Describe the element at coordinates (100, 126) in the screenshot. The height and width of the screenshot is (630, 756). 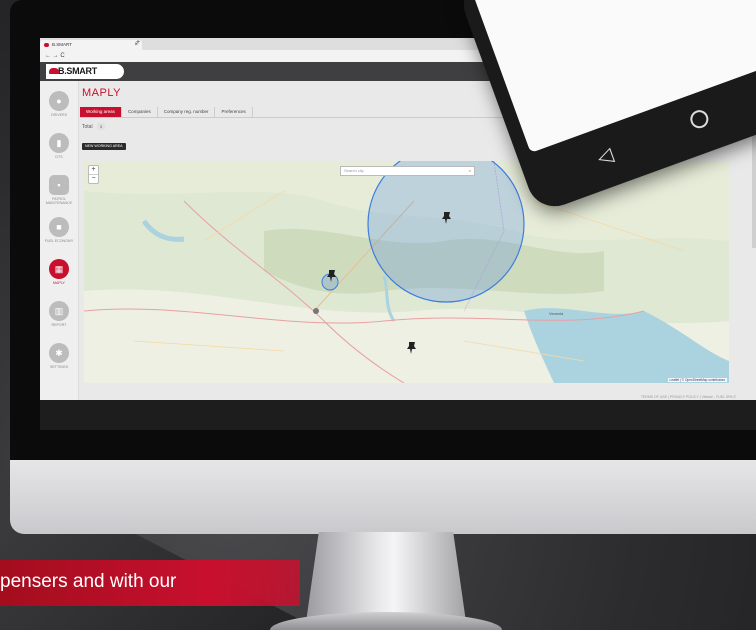
I see `total-count-badge: 3` at that location.